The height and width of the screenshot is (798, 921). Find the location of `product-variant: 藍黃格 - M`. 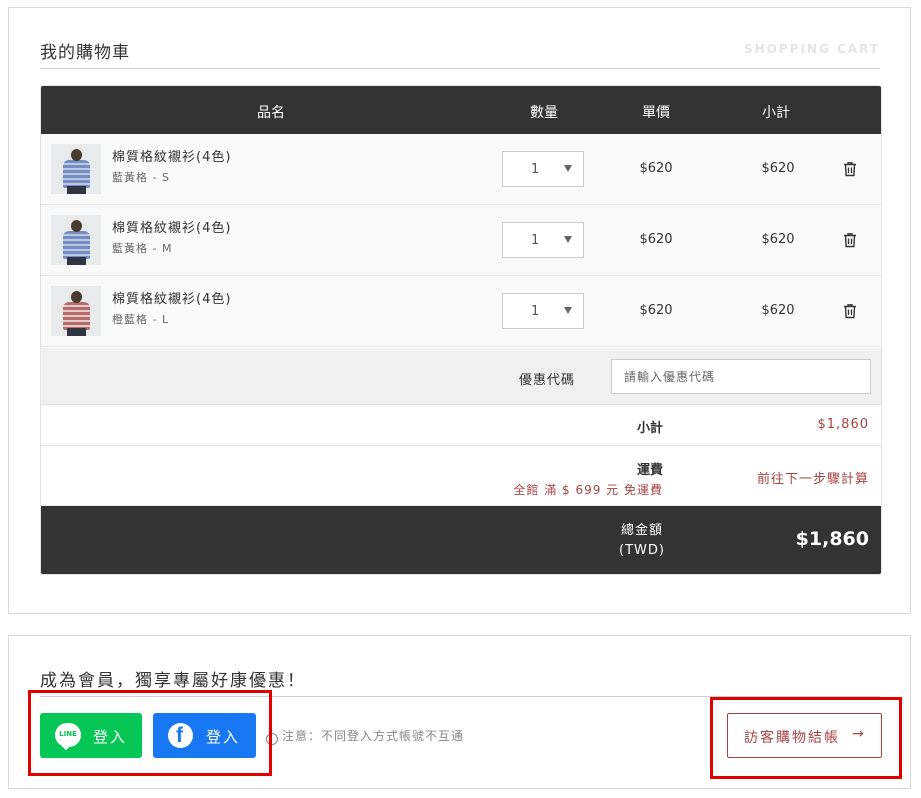

product-variant: 藍黃格 - M is located at coordinates (142, 248).